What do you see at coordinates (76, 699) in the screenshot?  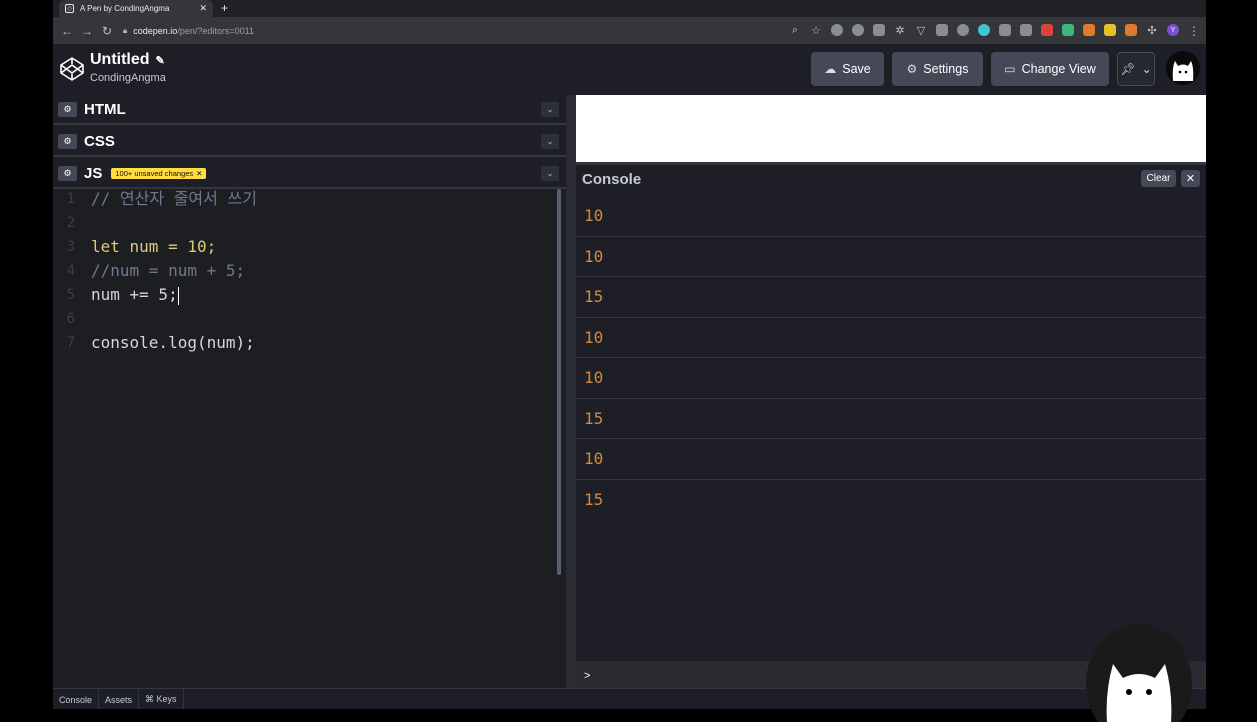 I see `footer-tab-console: Console` at bounding box center [76, 699].